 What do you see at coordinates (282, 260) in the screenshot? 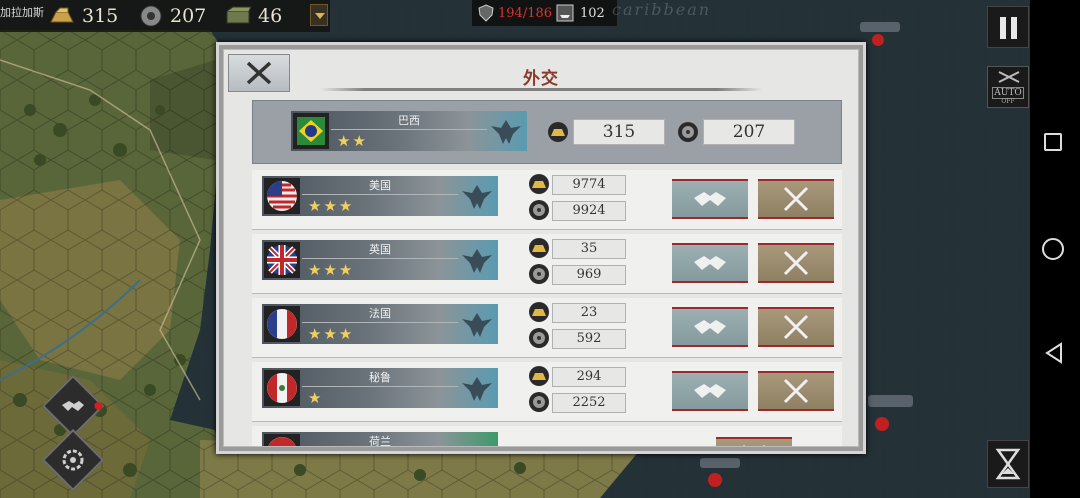
I see `flag-uk-icon` at bounding box center [282, 260].